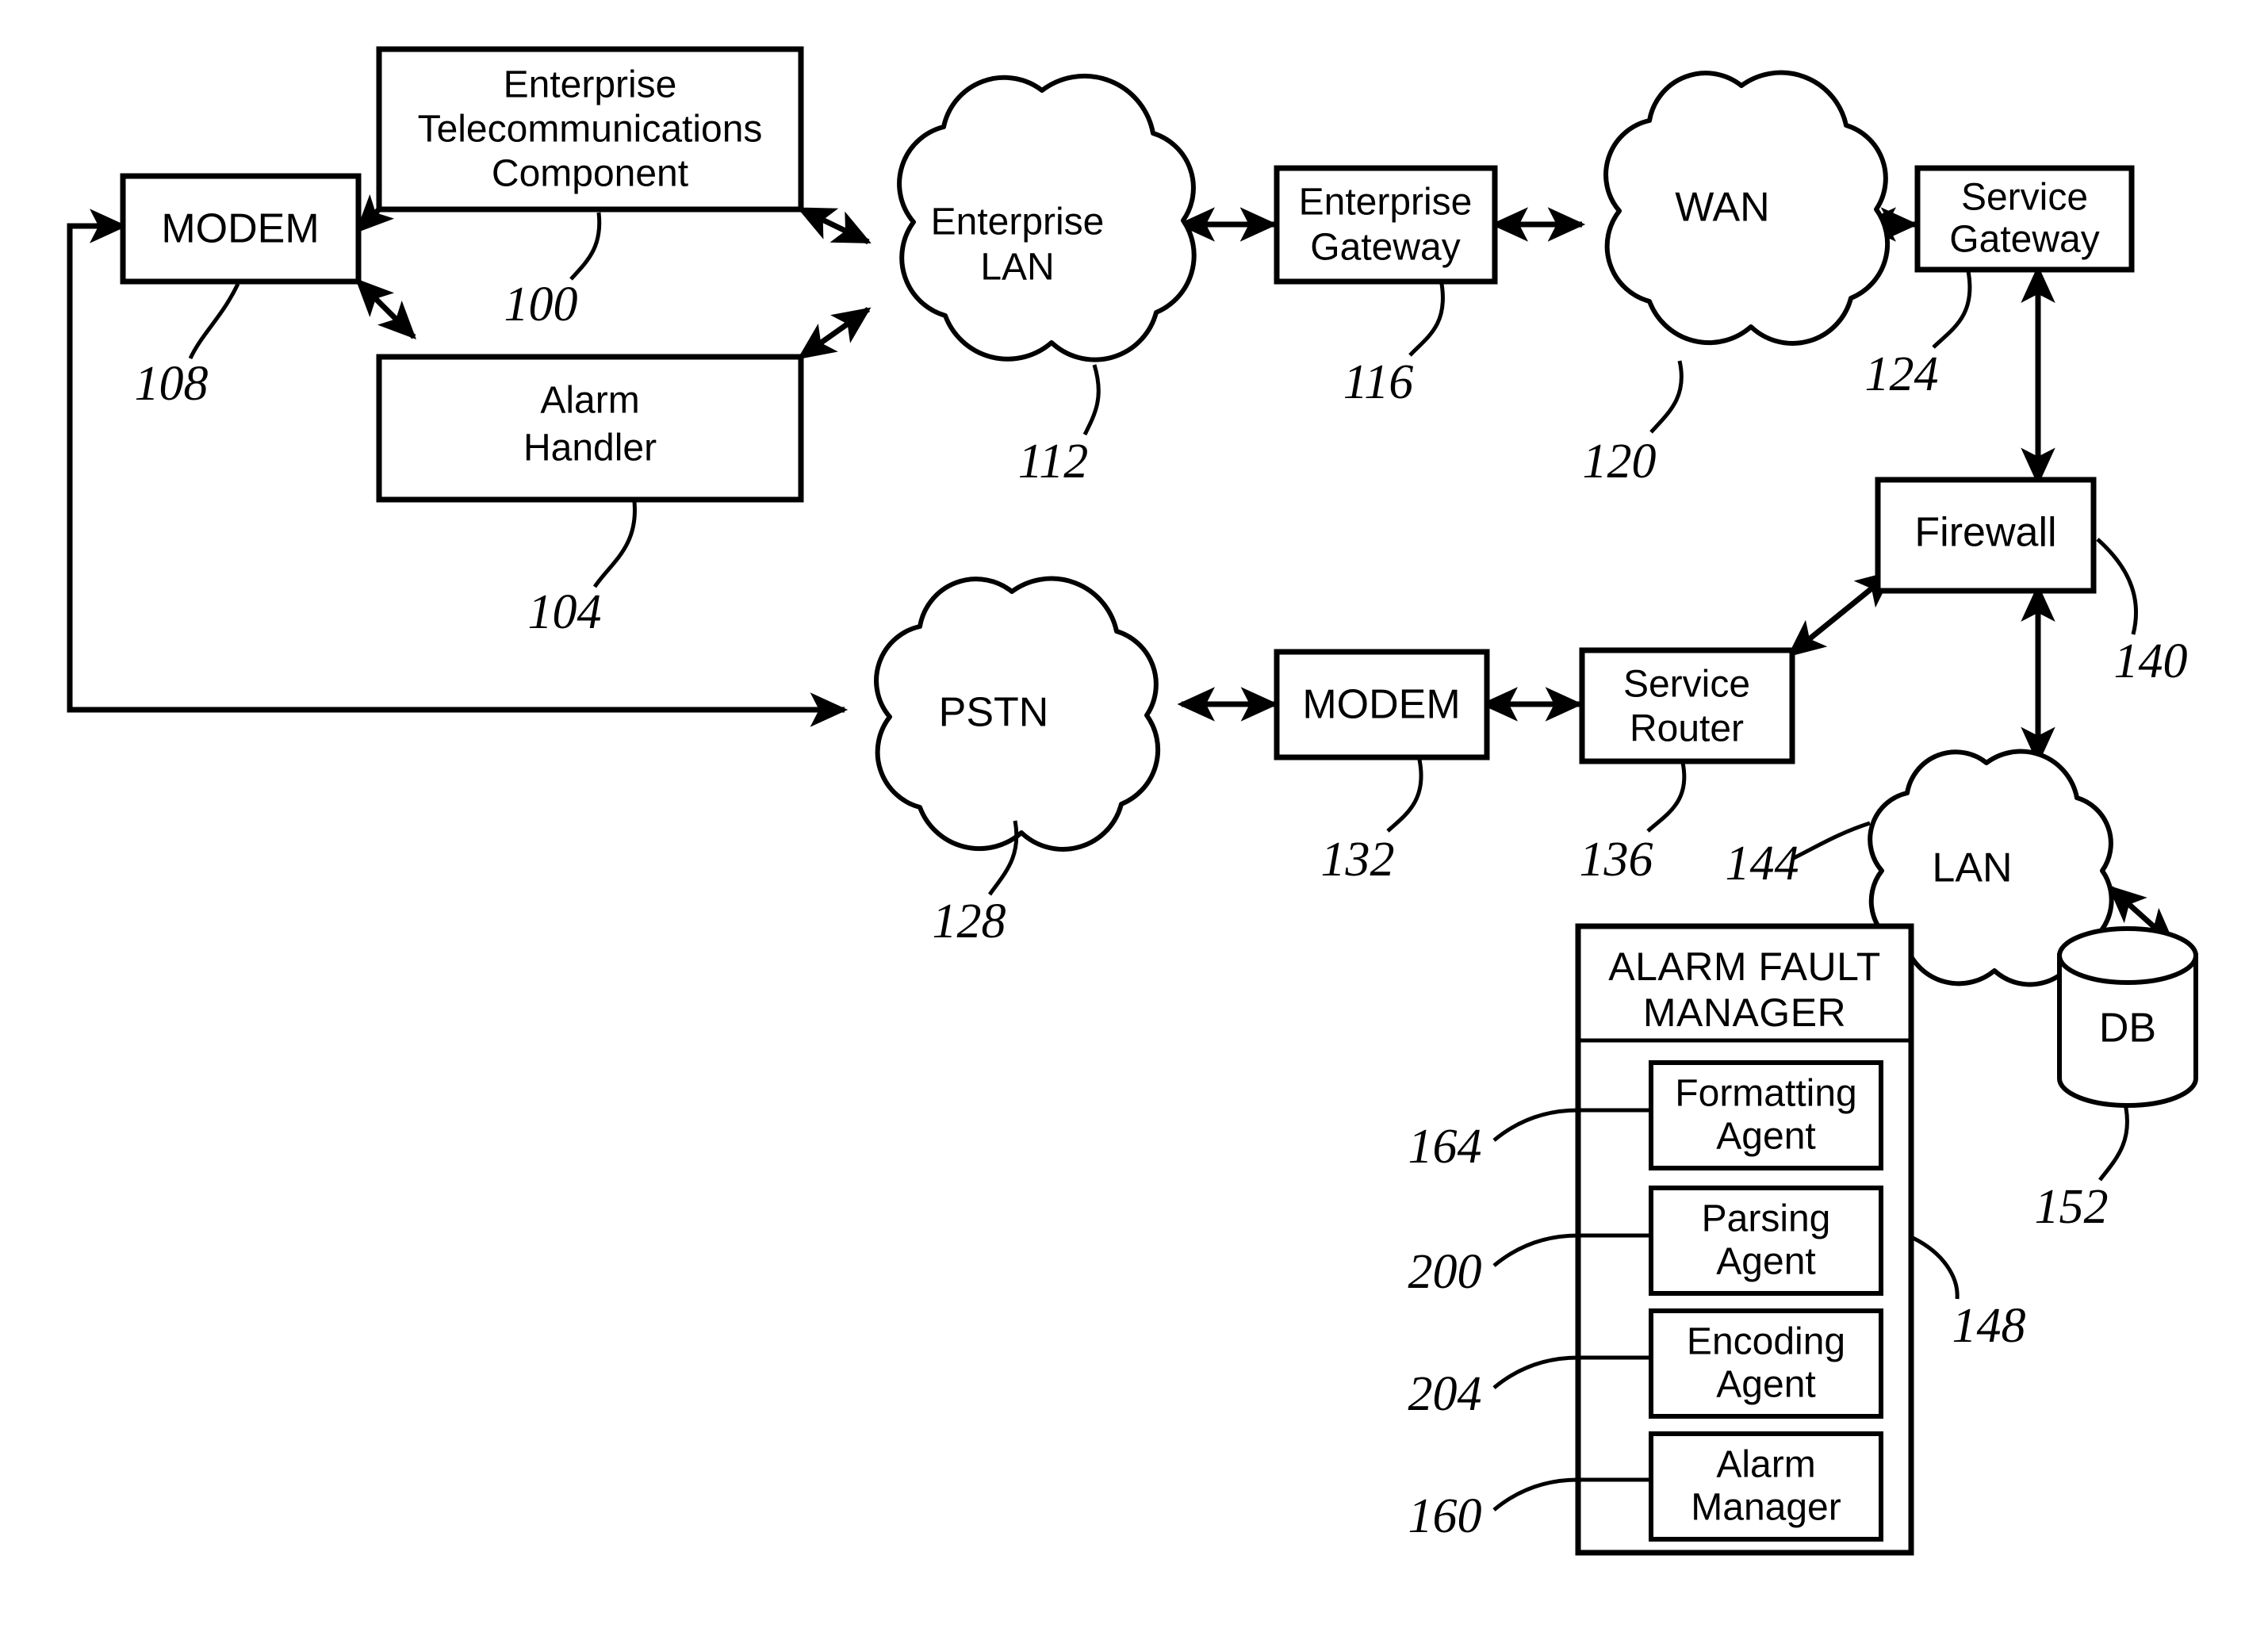 This screenshot has width=2268, height=1632. I want to click on node-modem-right: MODEM, so click(1382, 704).